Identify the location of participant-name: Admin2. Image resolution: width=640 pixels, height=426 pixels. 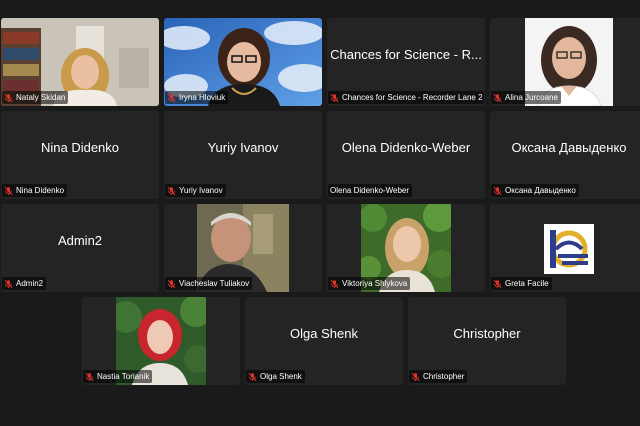
(30, 283).